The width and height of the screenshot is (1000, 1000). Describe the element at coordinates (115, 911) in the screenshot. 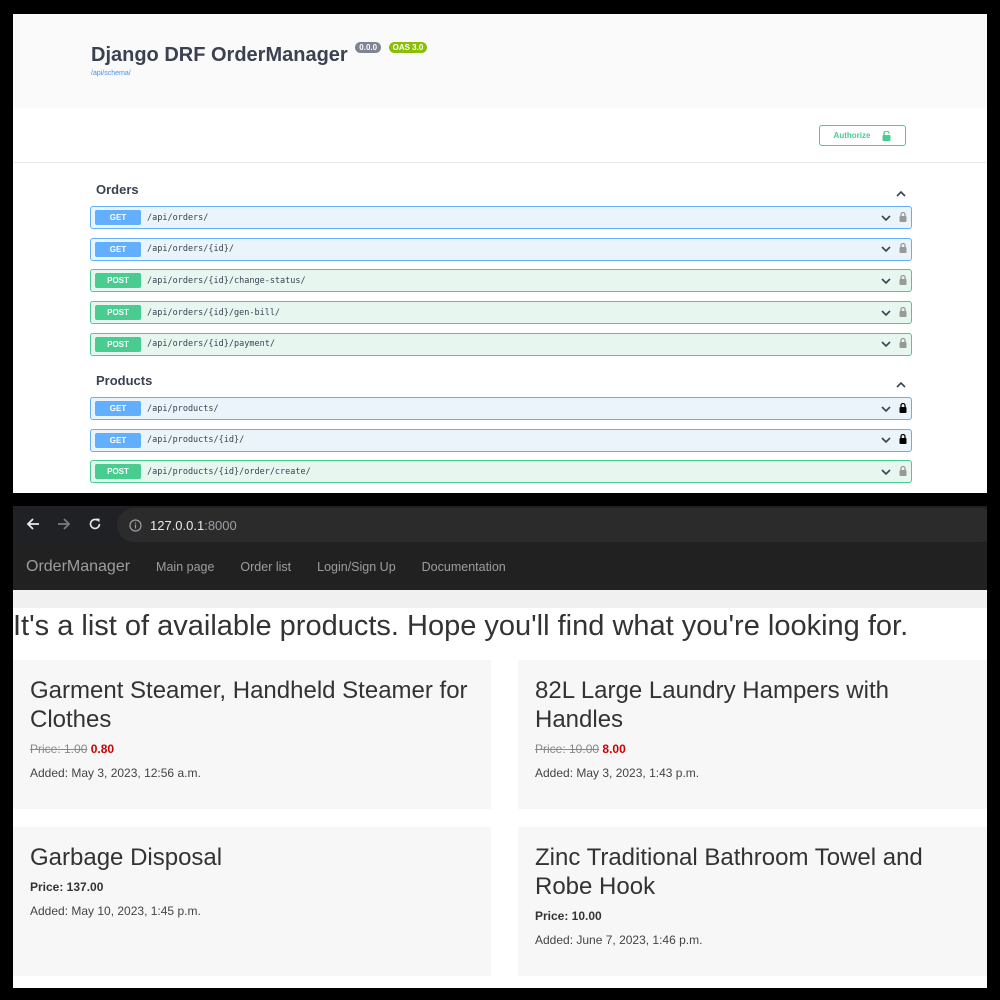

I see `product-added-date: Added: May 10, 2023, 1:45 p.m.` at that location.